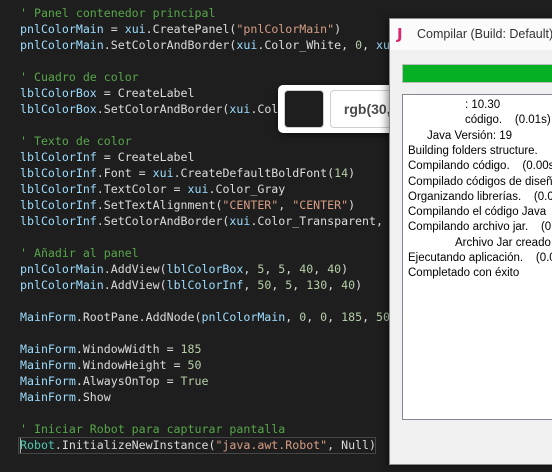  What do you see at coordinates (93, 397) in the screenshot?
I see `code-token: .Show` at bounding box center [93, 397].